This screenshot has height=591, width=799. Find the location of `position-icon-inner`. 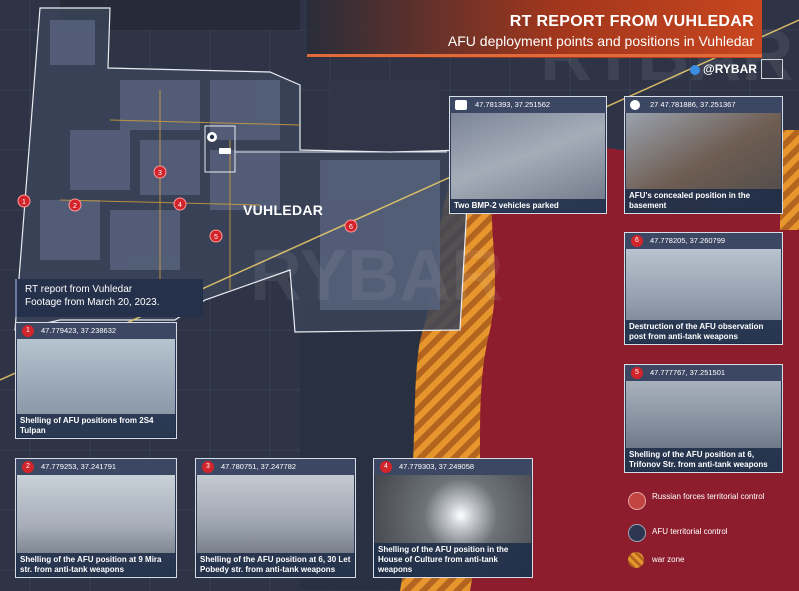

position-icon-inner is located at coordinates (212, 137).